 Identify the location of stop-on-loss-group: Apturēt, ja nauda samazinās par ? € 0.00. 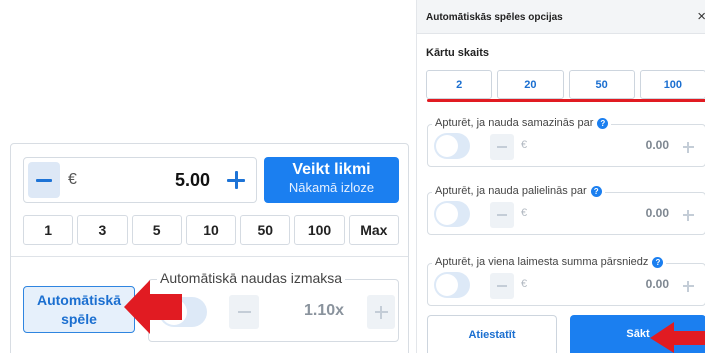
(566, 142).